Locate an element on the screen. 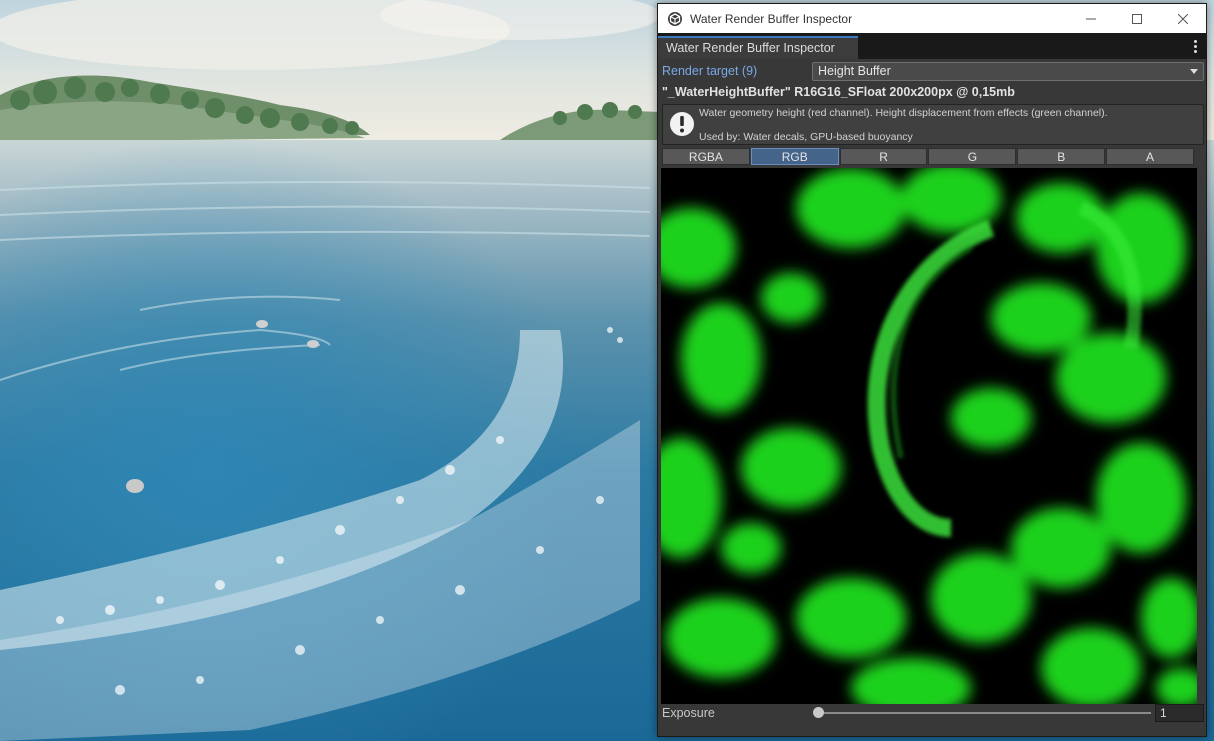  title-bar: Water Render Buffer Inspector is located at coordinates (932, 18).